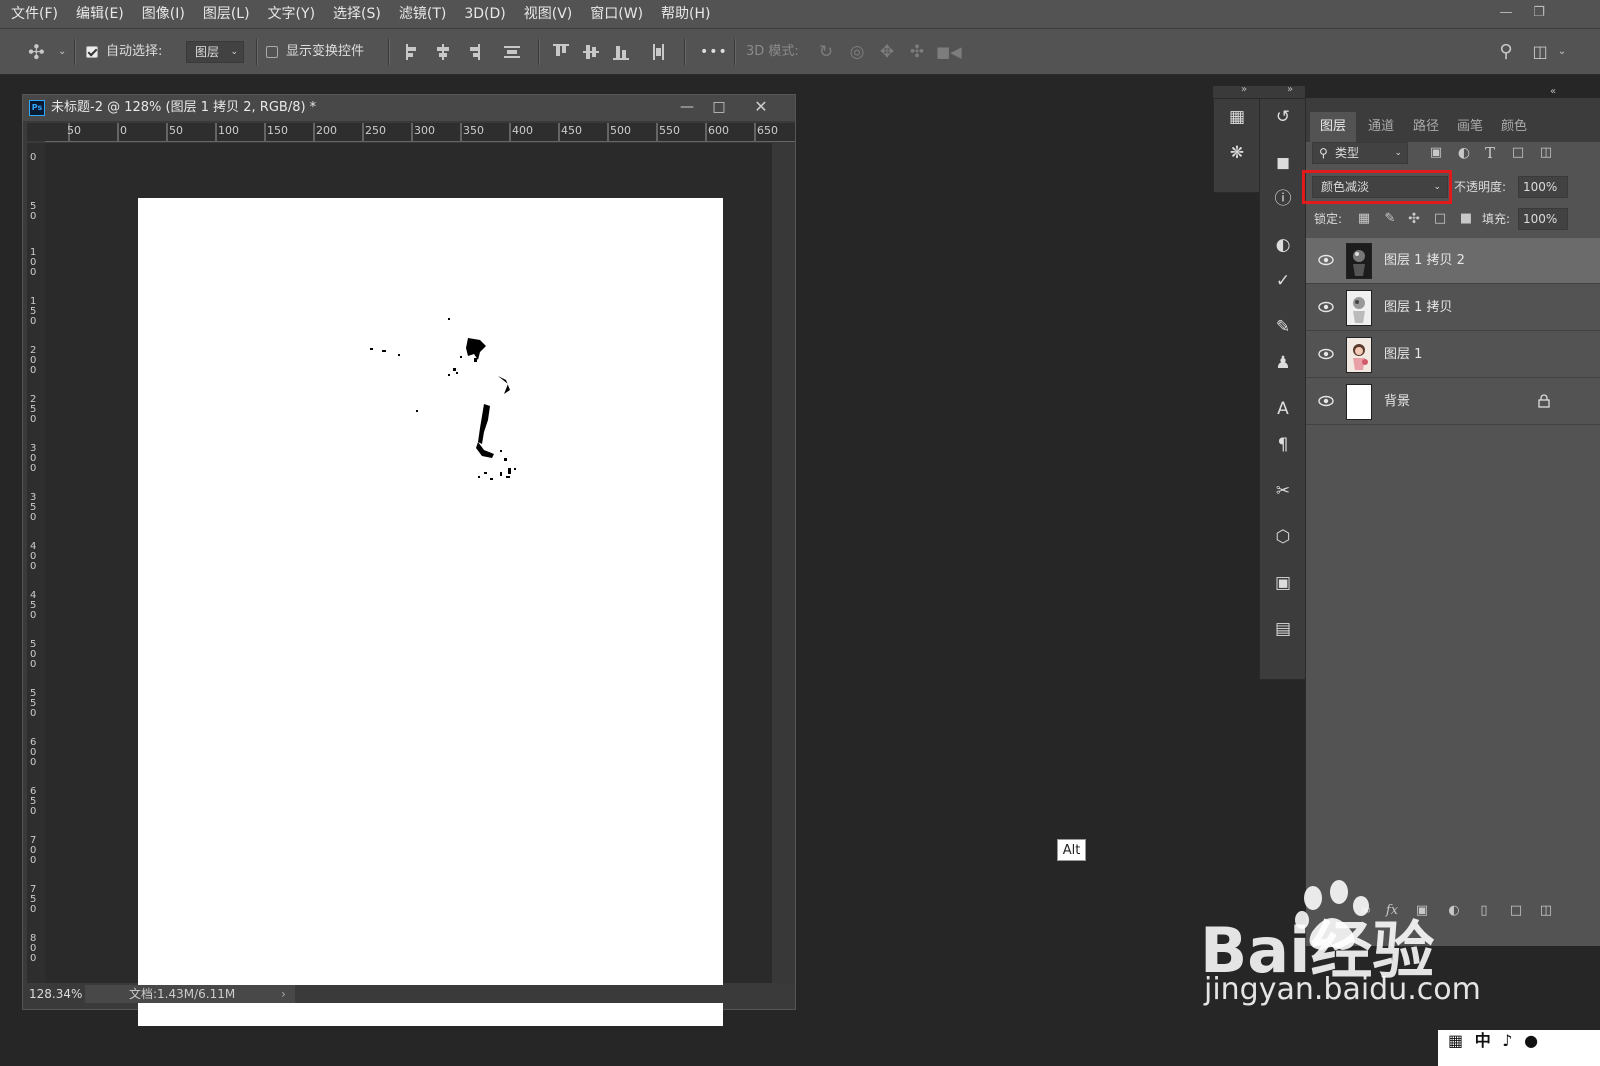 The image size is (1600, 1066). Describe the element at coordinates (1333, 127) in the screenshot. I see `tab-layers: 图层` at that location.